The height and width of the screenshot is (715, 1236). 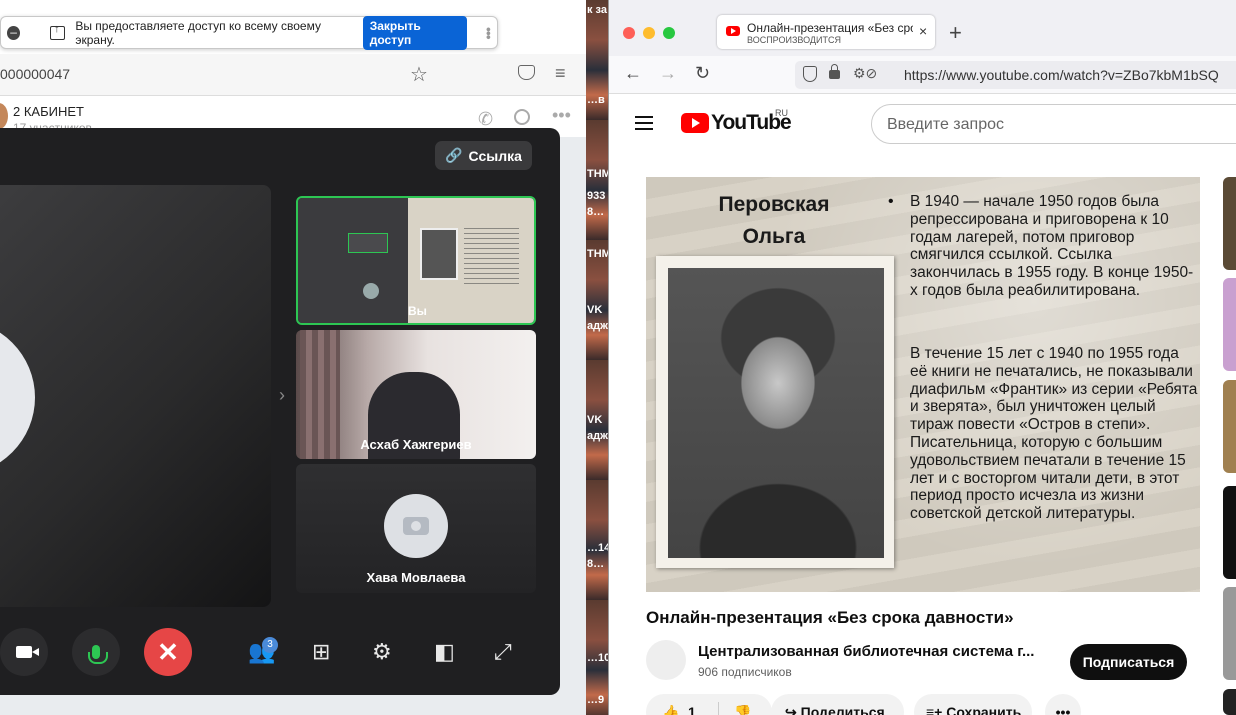 What do you see at coordinates (1053, 124) in the screenshot?
I see `search-input: Введите запрос` at bounding box center [1053, 124].